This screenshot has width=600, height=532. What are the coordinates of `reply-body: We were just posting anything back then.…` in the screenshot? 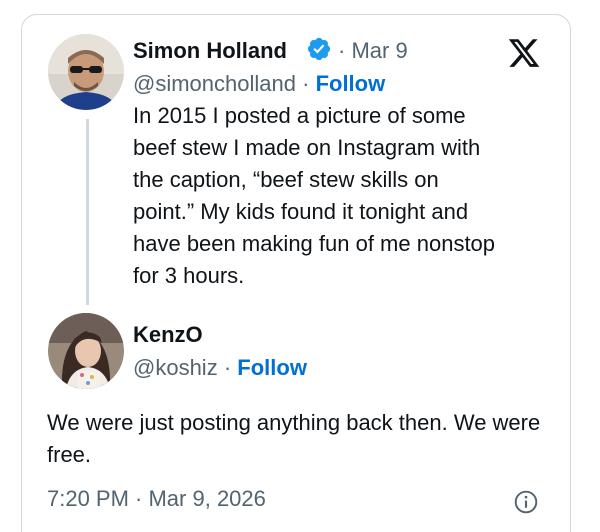 It's located at (294, 438).